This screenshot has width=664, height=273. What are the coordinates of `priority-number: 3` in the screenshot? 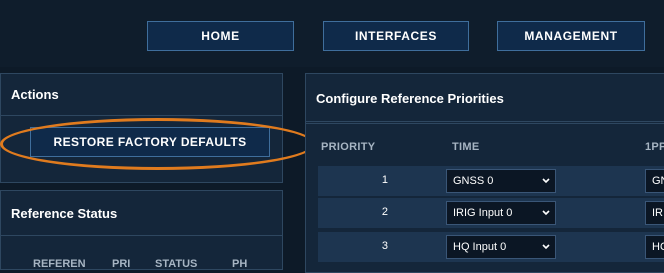 It's located at (384, 246).